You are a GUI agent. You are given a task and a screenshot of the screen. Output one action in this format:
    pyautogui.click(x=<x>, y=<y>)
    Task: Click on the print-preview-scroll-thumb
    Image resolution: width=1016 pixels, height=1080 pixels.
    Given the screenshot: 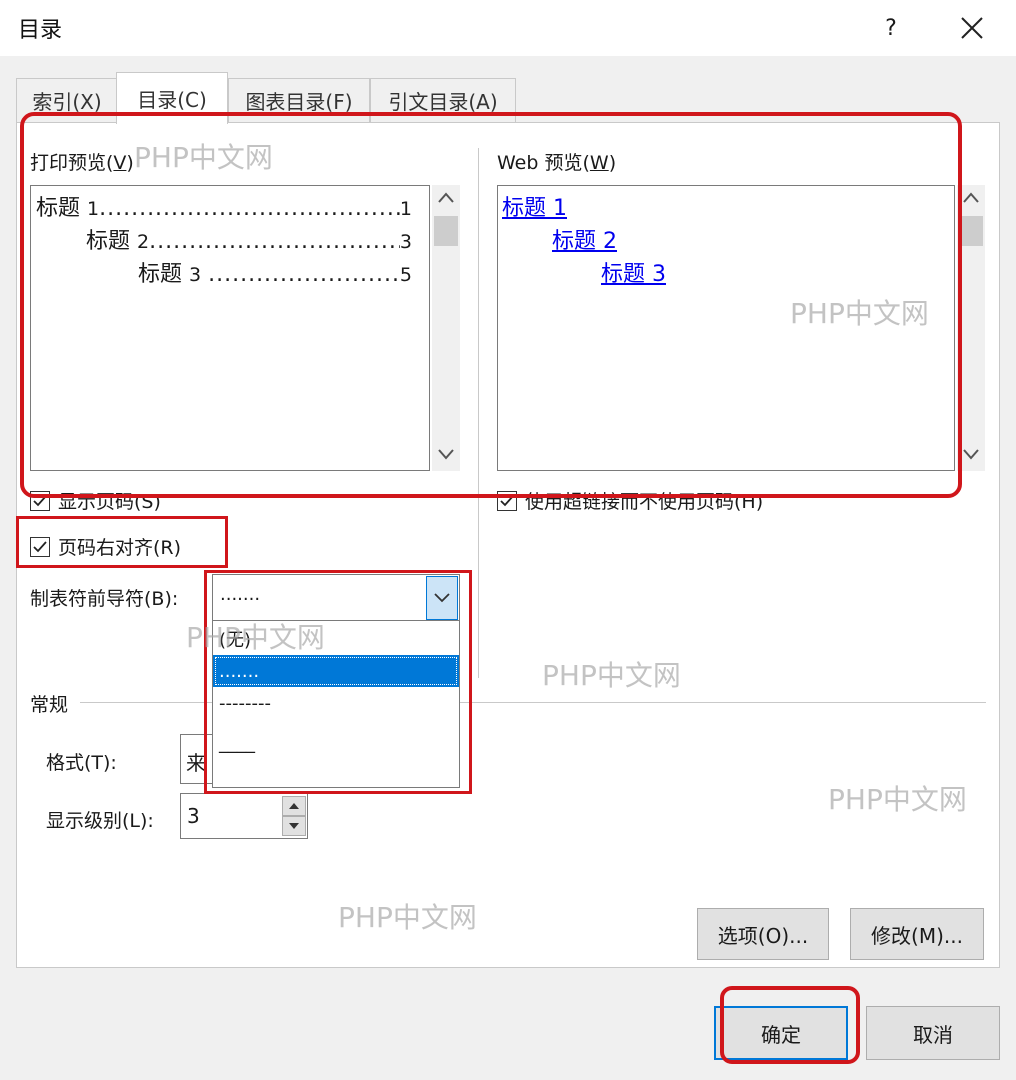 What is the action you would take?
    pyautogui.click(x=446, y=231)
    